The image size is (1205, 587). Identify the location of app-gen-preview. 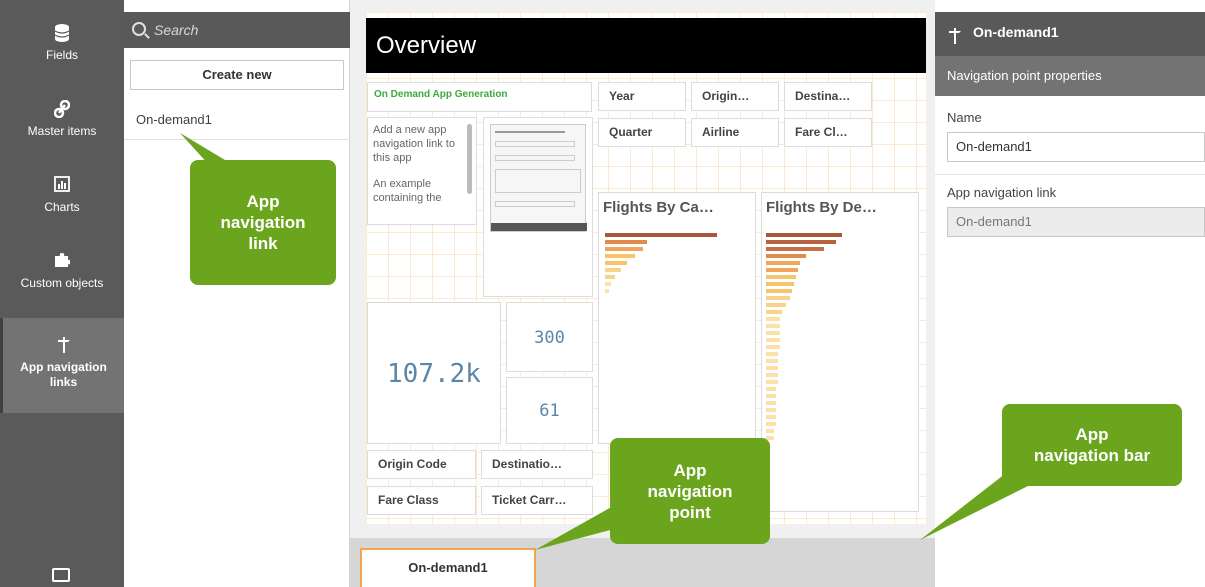
(538, 207).